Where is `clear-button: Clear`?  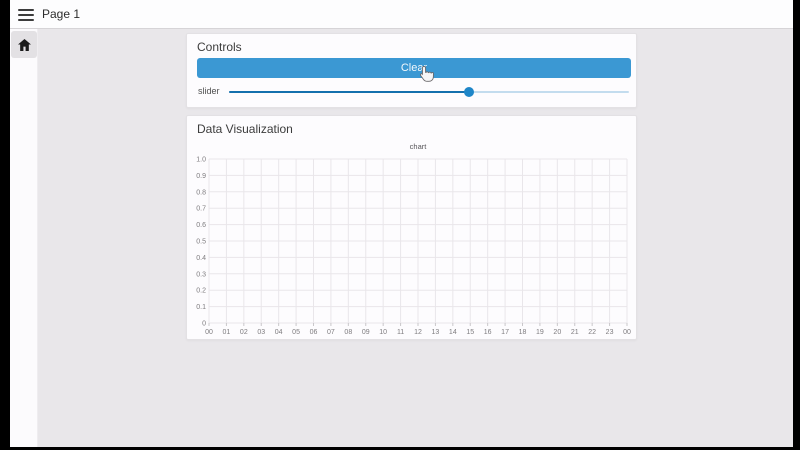
clear-button: Clear is located at coordinates (414, 68).